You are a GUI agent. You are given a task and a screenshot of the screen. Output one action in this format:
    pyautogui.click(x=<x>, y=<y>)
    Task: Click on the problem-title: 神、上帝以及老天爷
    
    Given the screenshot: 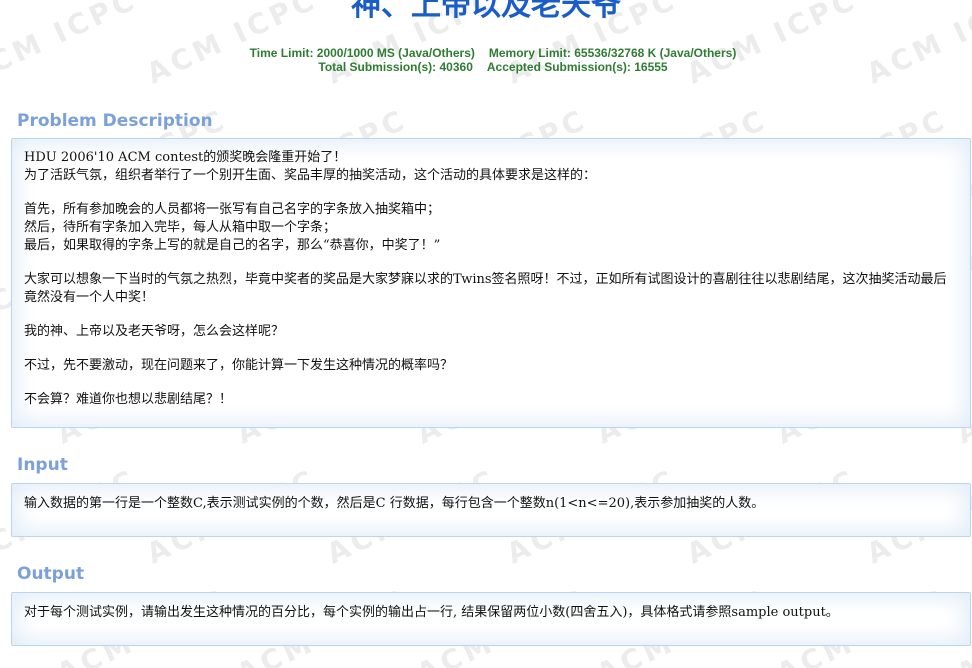 What is the action you would take?
    pyautogui.click(x=486, y=11)
    